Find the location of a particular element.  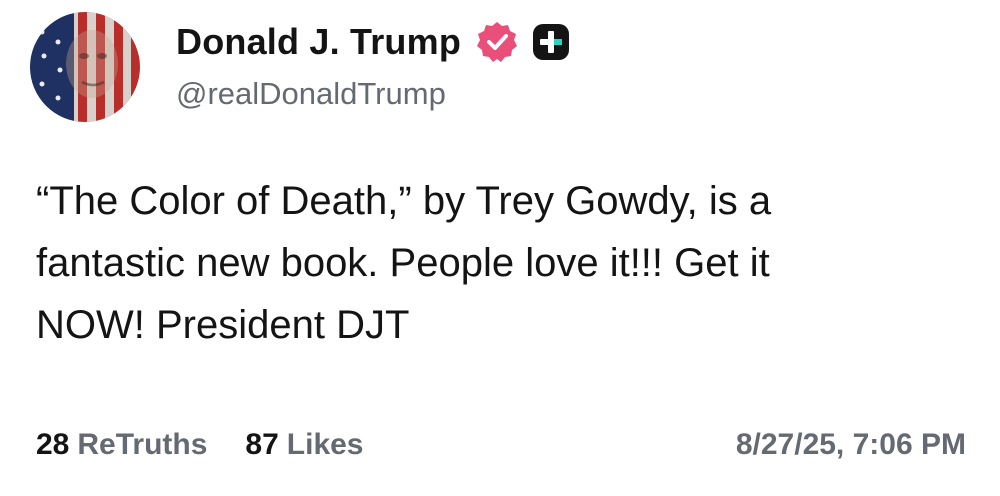

avatar is located at coordinates (85, 67).